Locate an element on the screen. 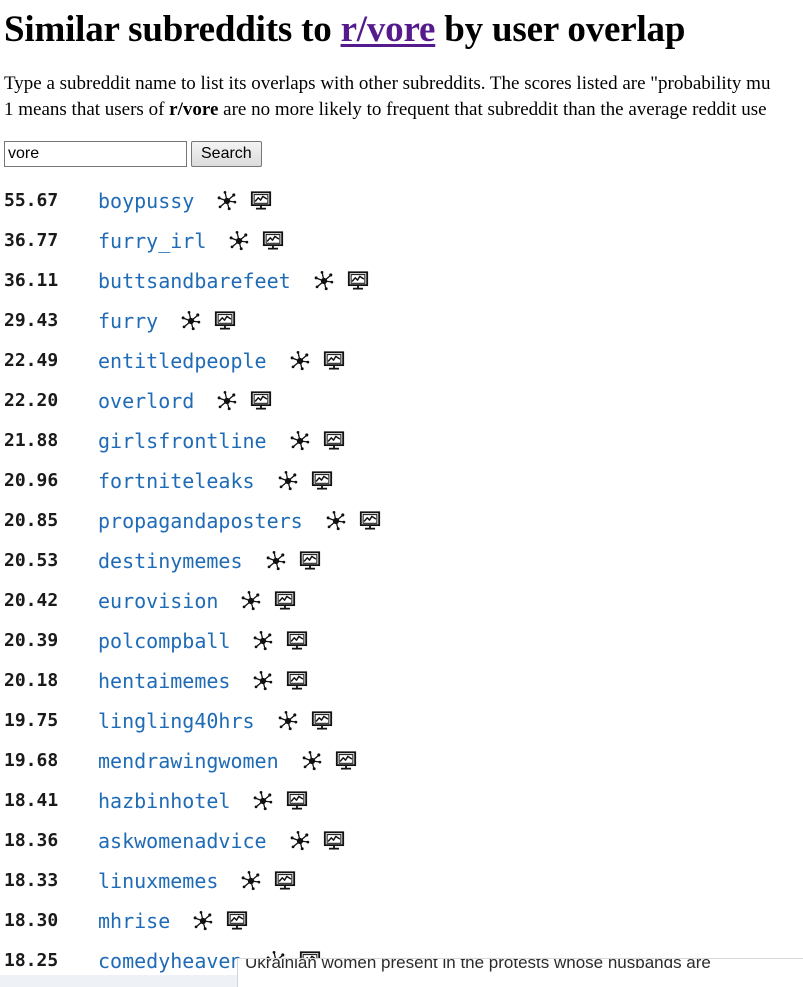 The height and width of the screenshot is (987, 803). result-row: 29.43 furry is located at coordinates (403, 321).